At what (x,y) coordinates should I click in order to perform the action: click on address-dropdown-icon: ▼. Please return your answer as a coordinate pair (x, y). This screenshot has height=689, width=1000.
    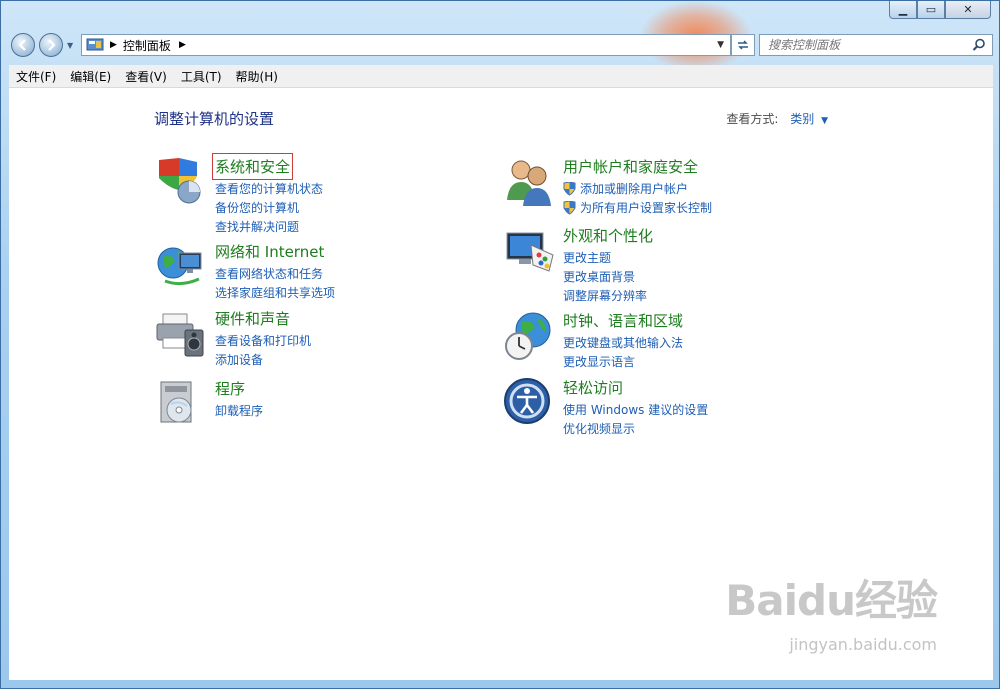
    Looking at the image, I should click on (720, 45).